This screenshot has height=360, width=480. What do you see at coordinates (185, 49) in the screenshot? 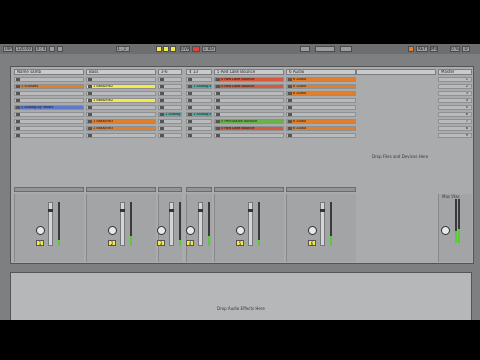
I see `overdub-button: OVR` at bounding box center [185, 49].